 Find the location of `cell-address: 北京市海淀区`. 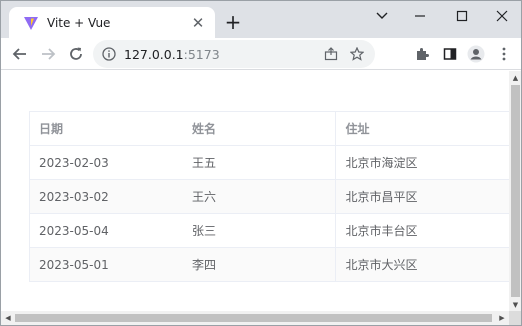

cell-address: 北京市海淀区 is located at coordinates (422, 162).